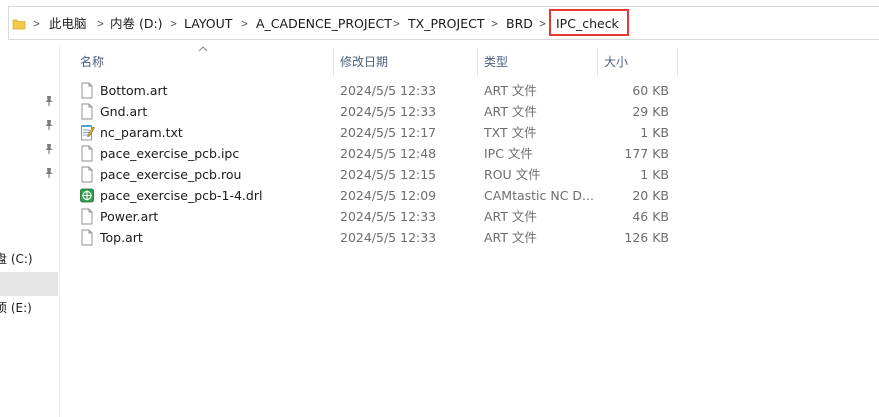  I want to click on file-type: ROU 文件, so click(512, 174).